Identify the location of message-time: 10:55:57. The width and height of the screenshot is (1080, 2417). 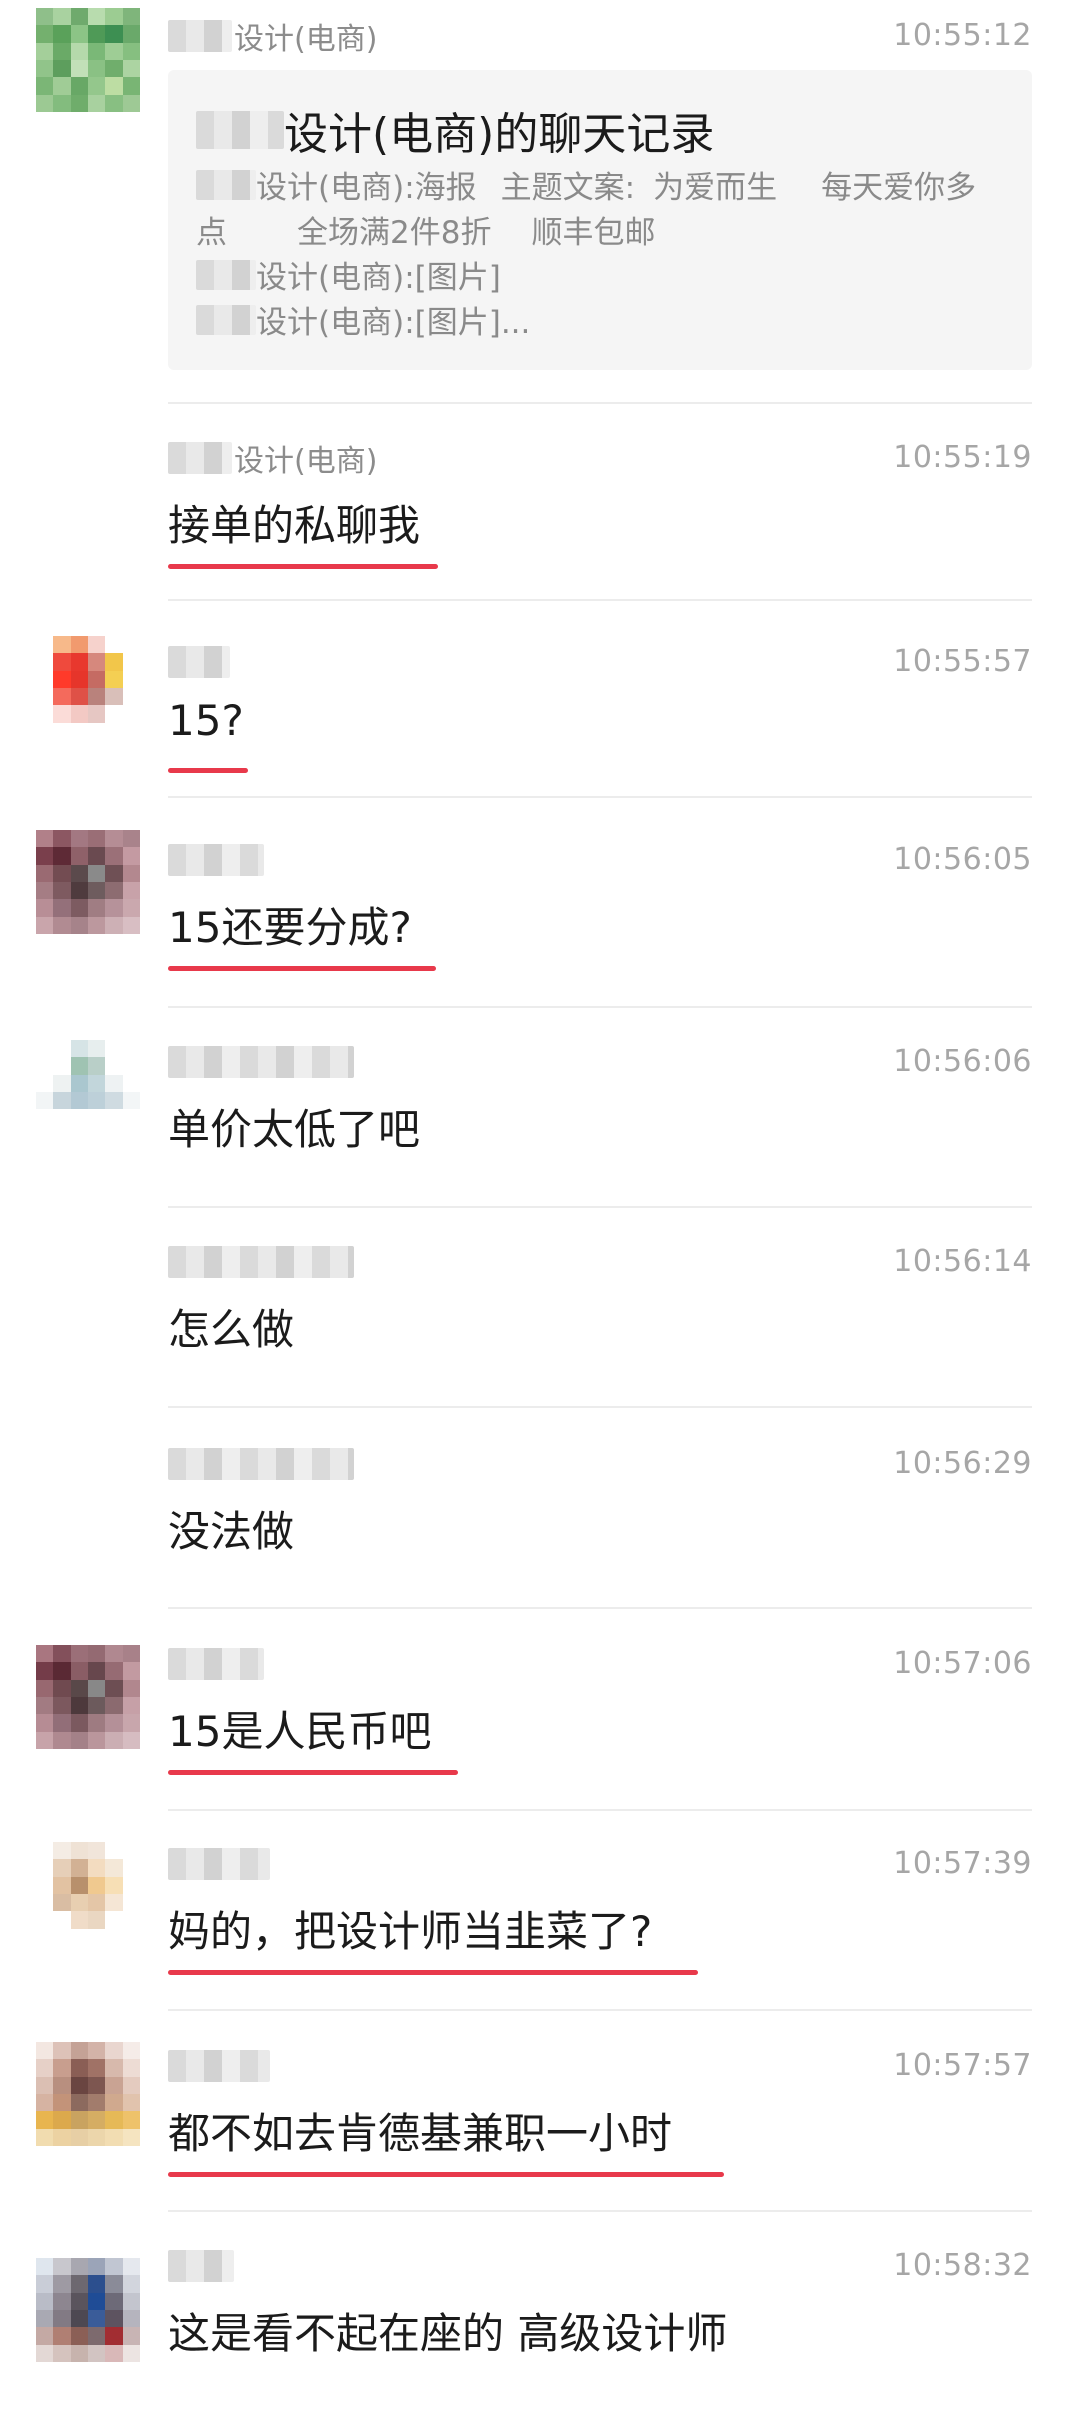
(962, 661).